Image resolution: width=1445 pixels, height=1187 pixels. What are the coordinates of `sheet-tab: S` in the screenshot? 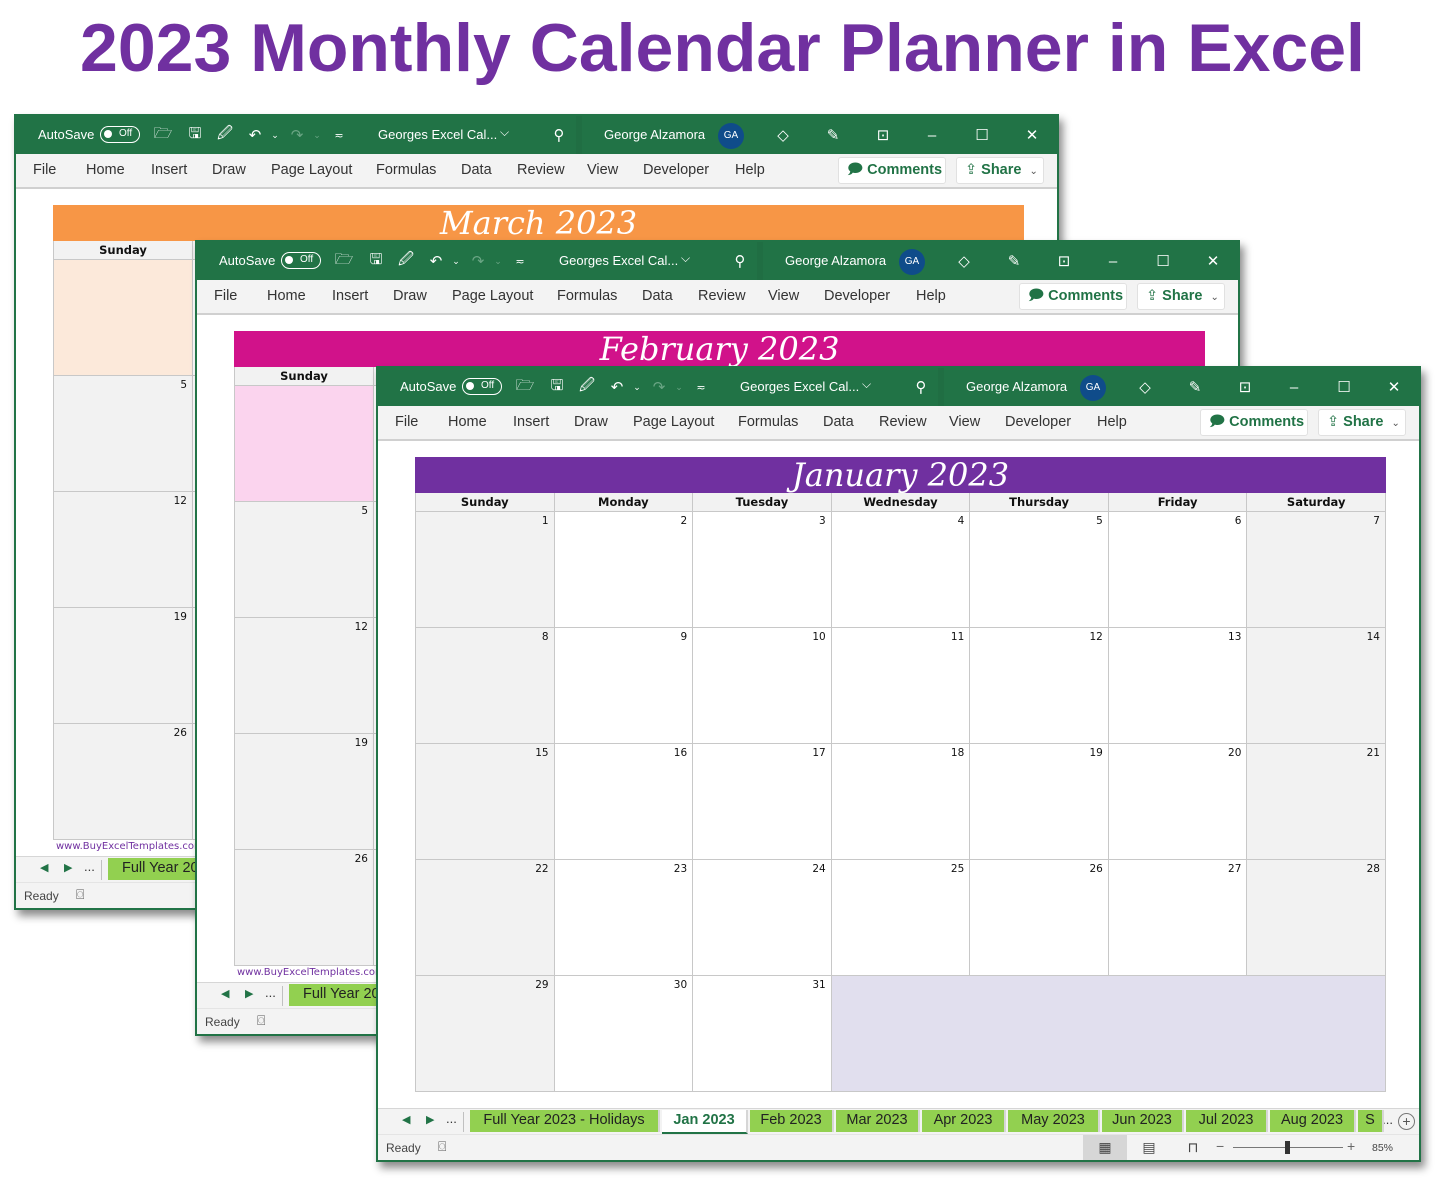 It's located at (1371, 1121).